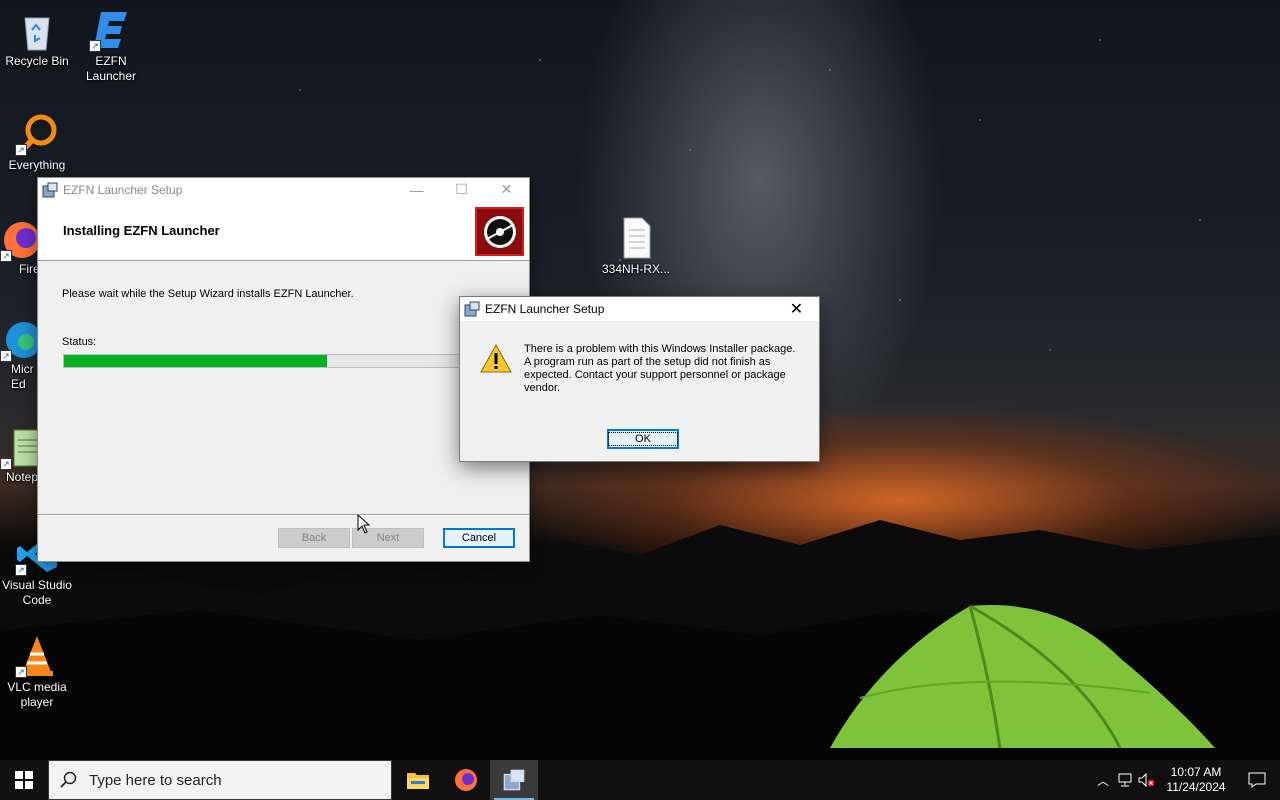  What do you see at coordinates (283, 189) in the screenshot?
I see `setup-titlebar: EZFN Launcher Setup — ☐ ✕` at bounding box center [283, 189].